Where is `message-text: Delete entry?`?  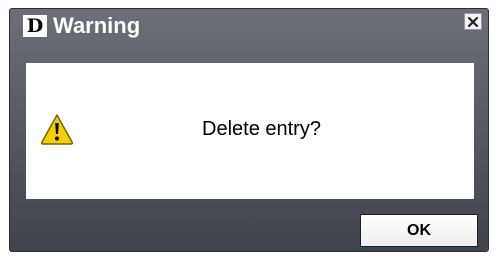
message-text: Delete entry? is located at coordinates (261, 129).